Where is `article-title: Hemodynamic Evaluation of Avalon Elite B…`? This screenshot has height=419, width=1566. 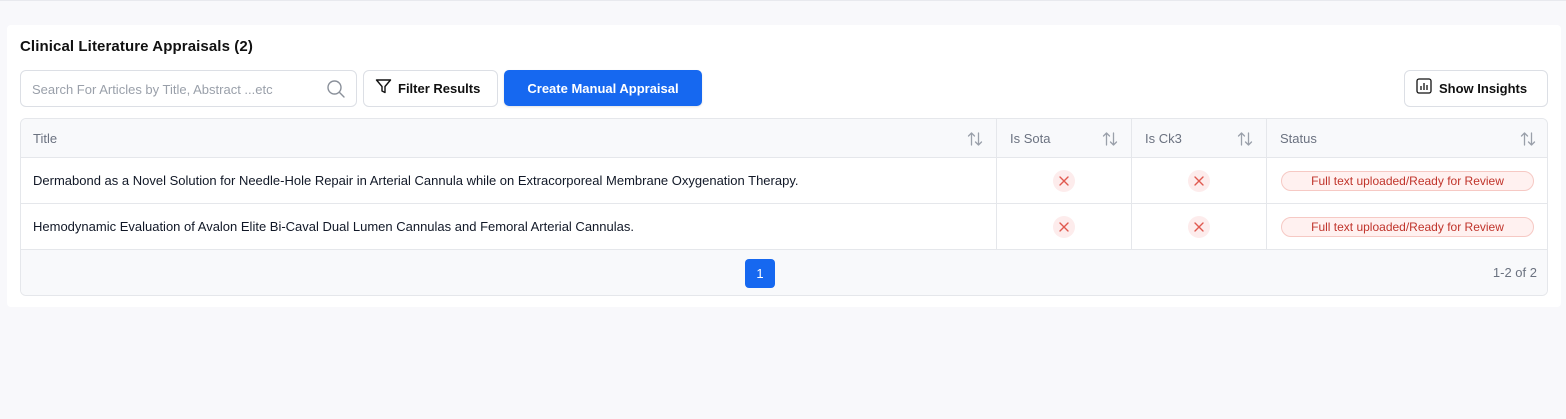 article-title: Hemodynamic Evaluation of Avalon Elite B… is located at coordinates (333, 226).